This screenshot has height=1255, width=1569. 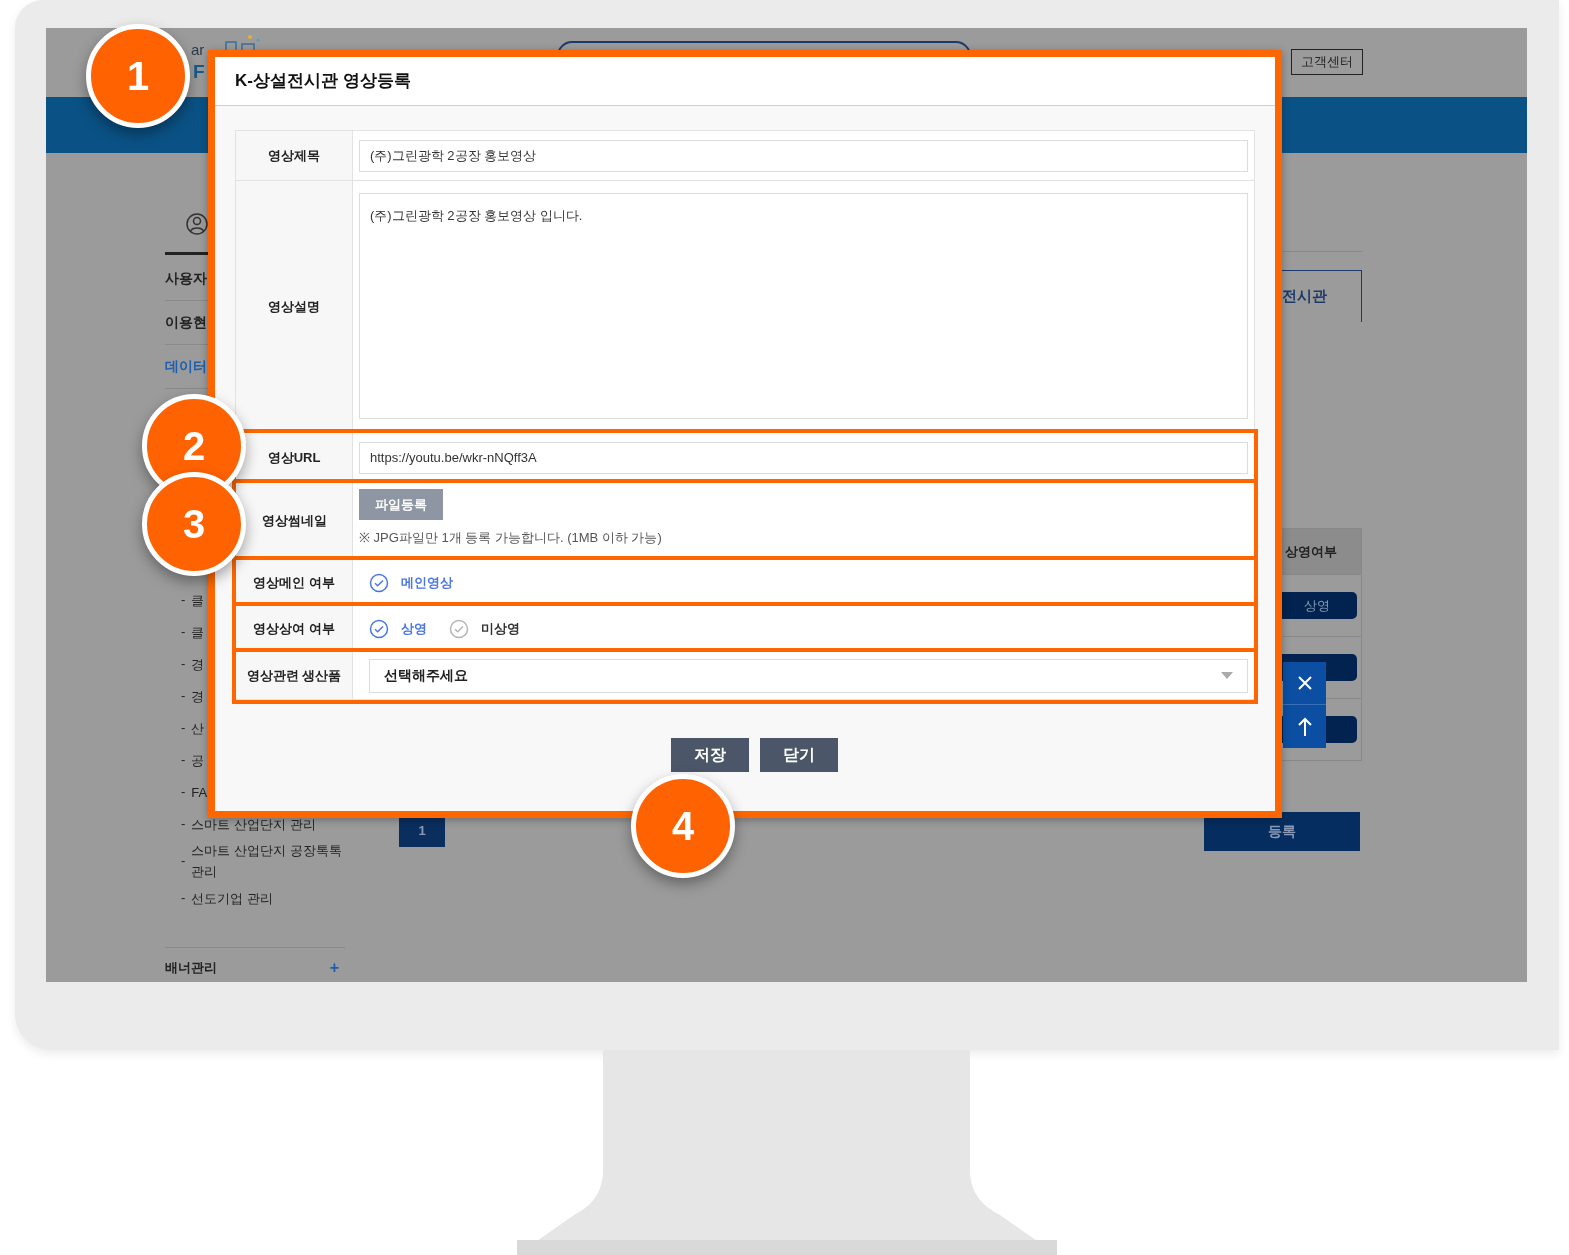 I want to click on scroll-top-button, so click(x=1304, y=726).